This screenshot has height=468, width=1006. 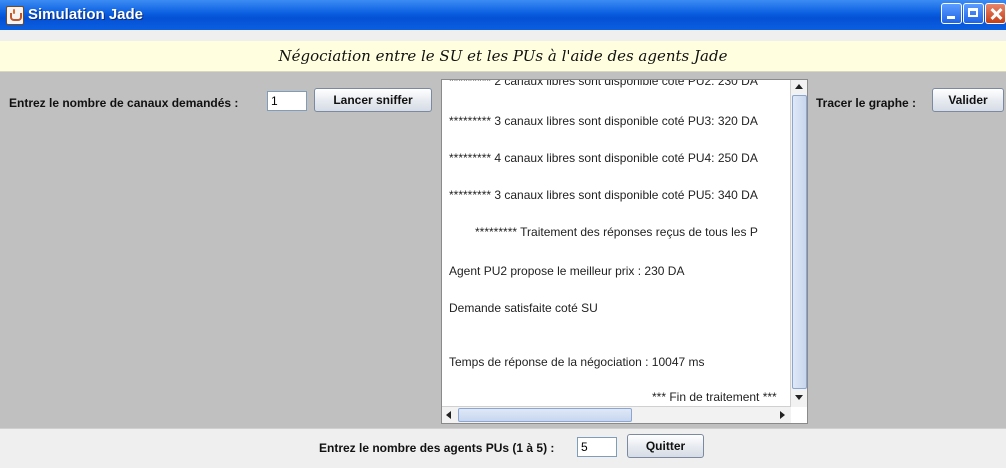 I want to click on top-spacer, so click(x=503, y=35).